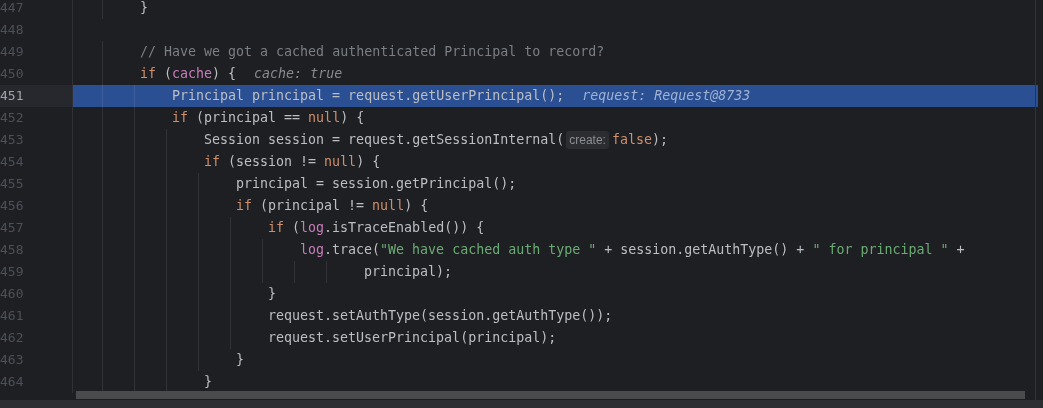 The width and height of the screenshot is (1043, 408). I want to click on inline-value-hint: cache: true, so click(298, 74).